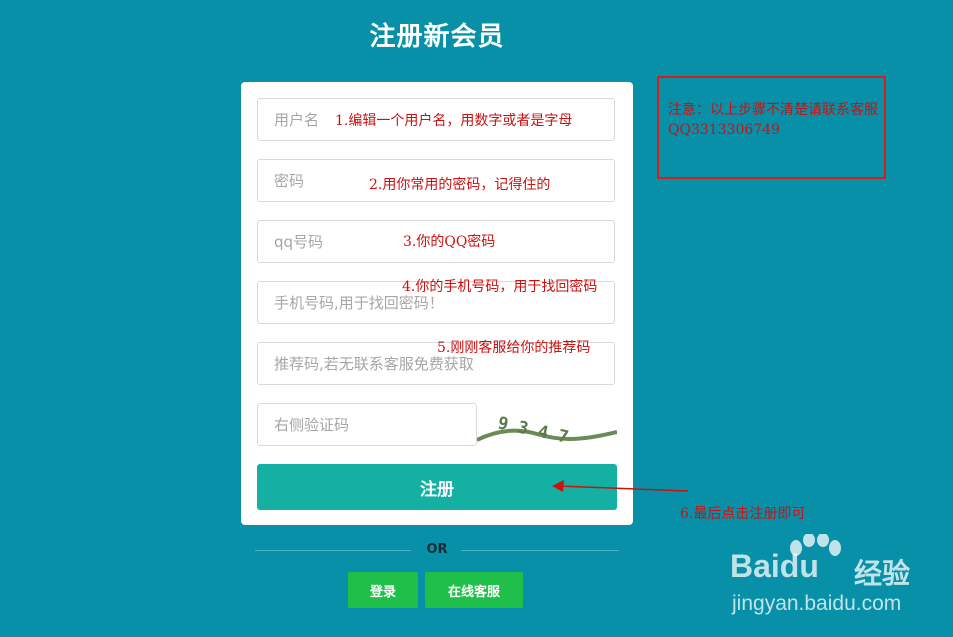 The width and height of the screenshot is (953, 637). Describe the element at coordinates (514, 348) in the screenshot. I see `annotation-step5: 5.刚刚客服给你的推荐码` at that location.